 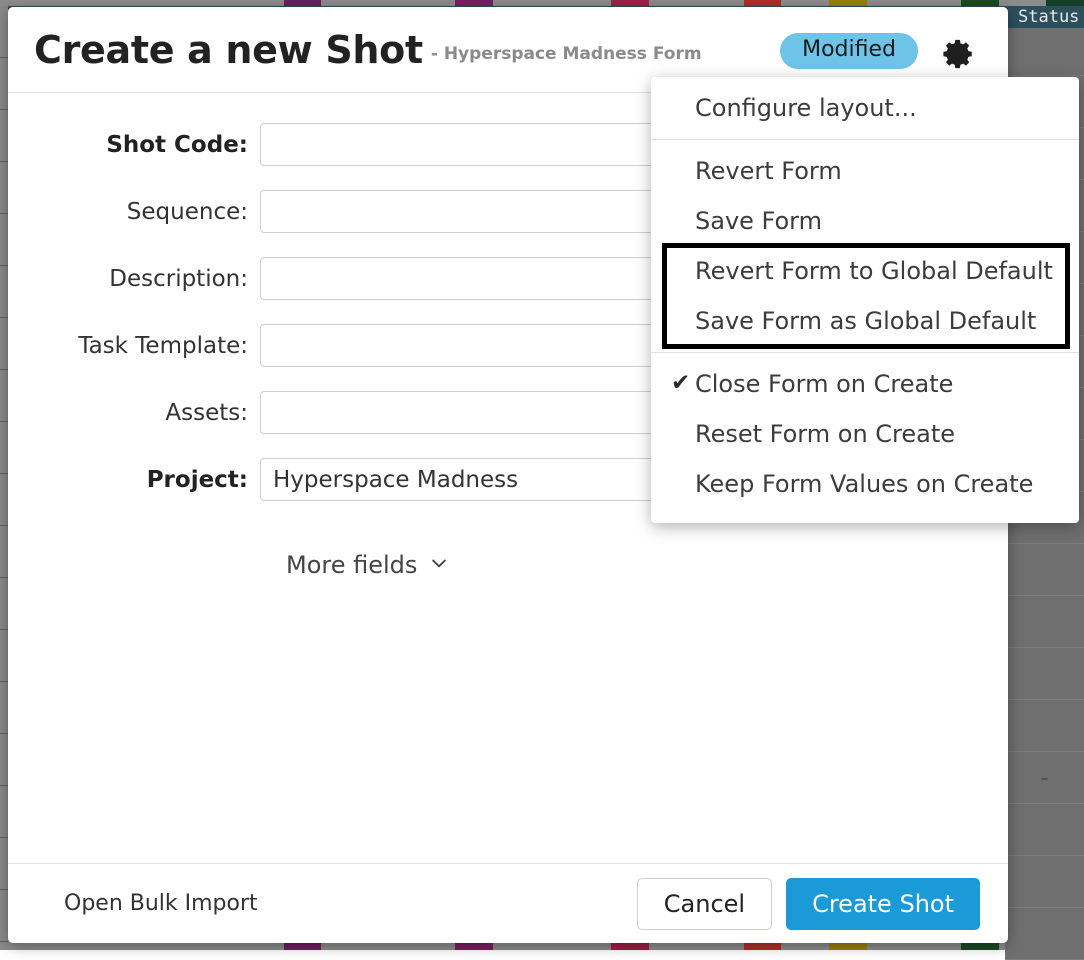 I want to click on status-badge-modified: Modified, so click(x=849, y=51).